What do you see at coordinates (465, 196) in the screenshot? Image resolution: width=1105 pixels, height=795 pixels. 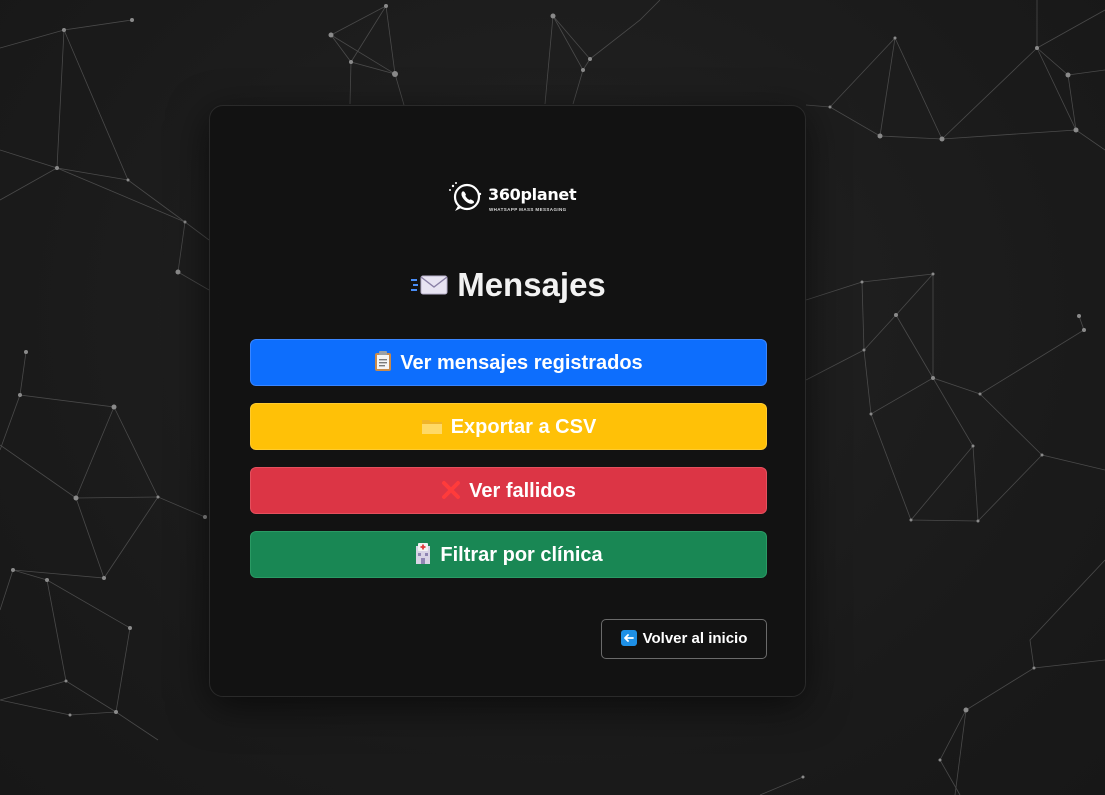 I see `whatsapp-phone-icon` at bounding box center [465, 196].